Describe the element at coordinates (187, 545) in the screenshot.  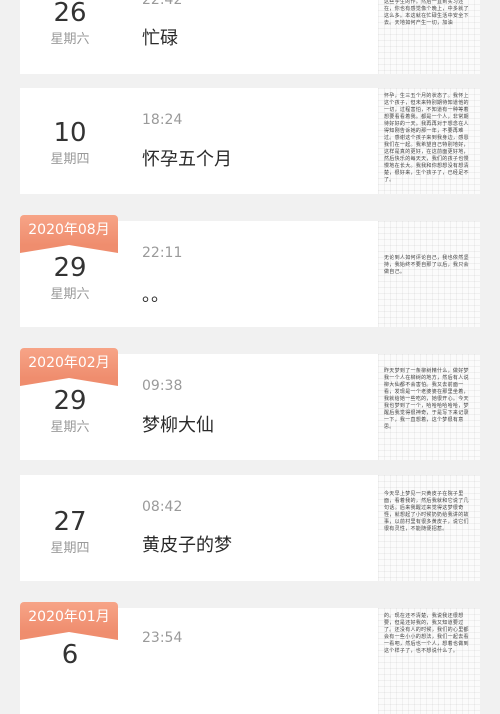
I see `entry-title: 黄皮子的梦` at that location.